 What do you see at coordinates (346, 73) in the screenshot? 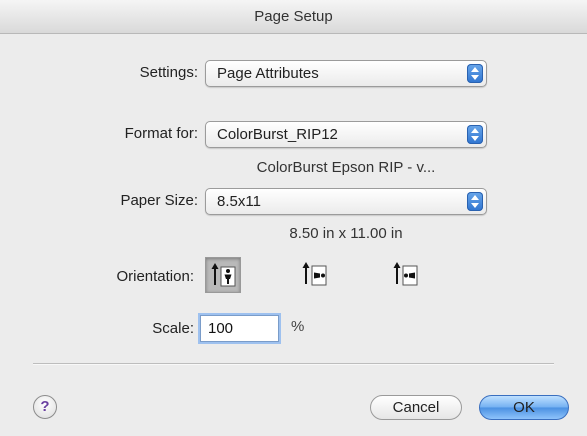
I see `settings-popup: Page Attributes` at bounding box center [346, 73].